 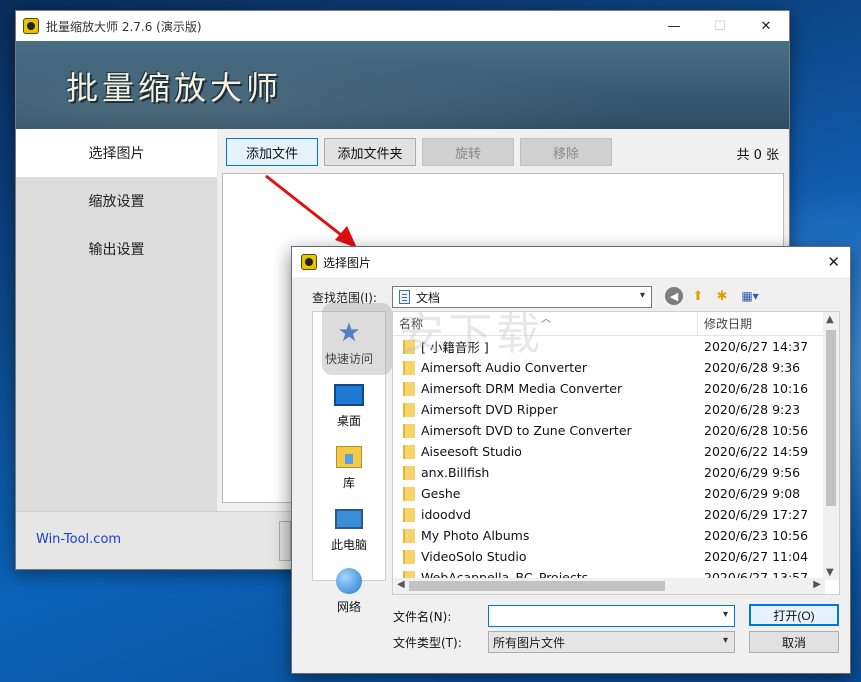 I want to click on add-file-button: 添加文件, so click(x=272, y=152).